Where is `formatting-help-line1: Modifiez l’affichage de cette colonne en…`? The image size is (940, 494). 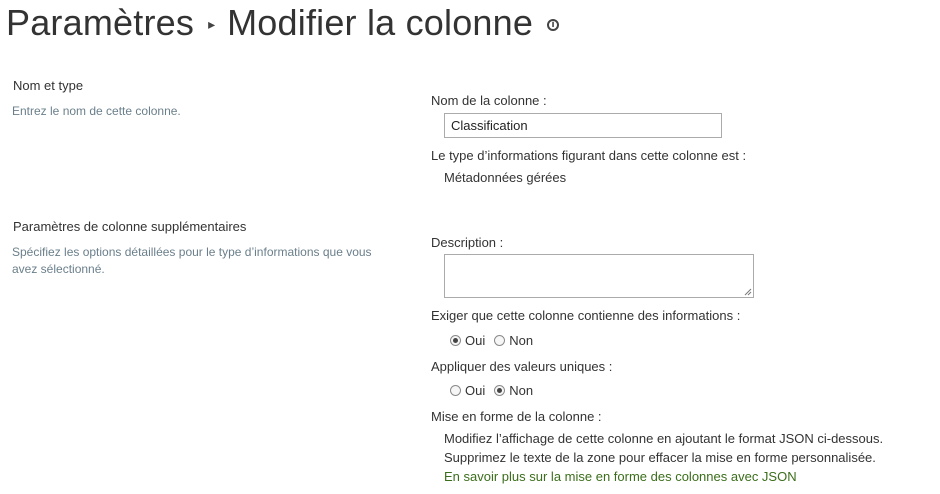 formatting-help-line1: Modifiez l’affichage de cette colonne en… is located at coordinates (664, 438).